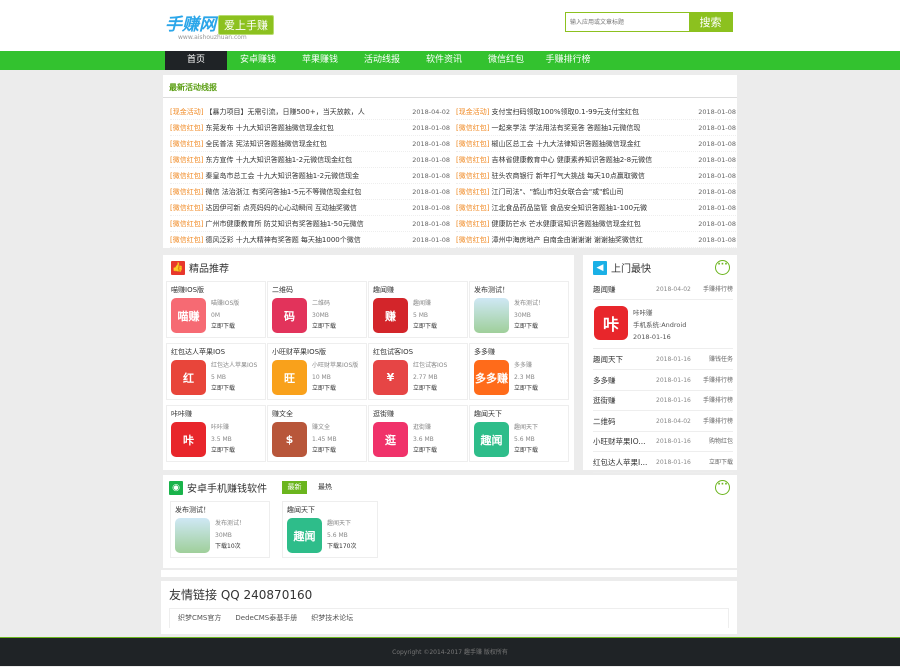  What do you see at coordinates (663, 360) in the screenshot?
I see `list-item: 趣闻天下 2018-01-16 赚钱任务` at bounding box center [663, 360].